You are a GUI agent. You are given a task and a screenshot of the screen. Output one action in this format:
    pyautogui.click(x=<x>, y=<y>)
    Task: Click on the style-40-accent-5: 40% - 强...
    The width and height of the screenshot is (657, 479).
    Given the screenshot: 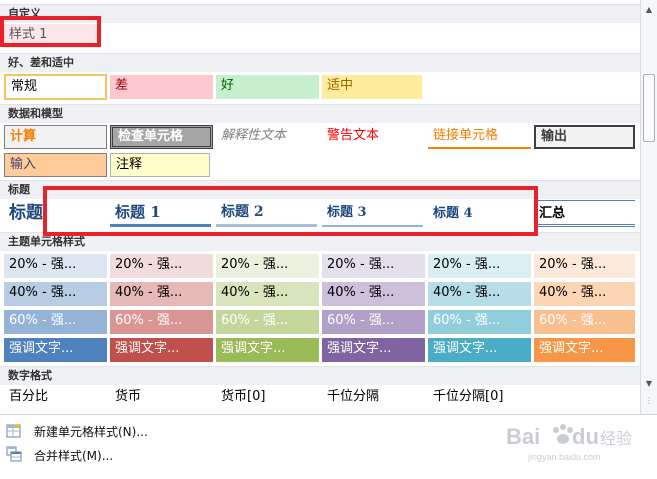 What is the action you would take?
    pyautogui.click(x=479, y=294)
    